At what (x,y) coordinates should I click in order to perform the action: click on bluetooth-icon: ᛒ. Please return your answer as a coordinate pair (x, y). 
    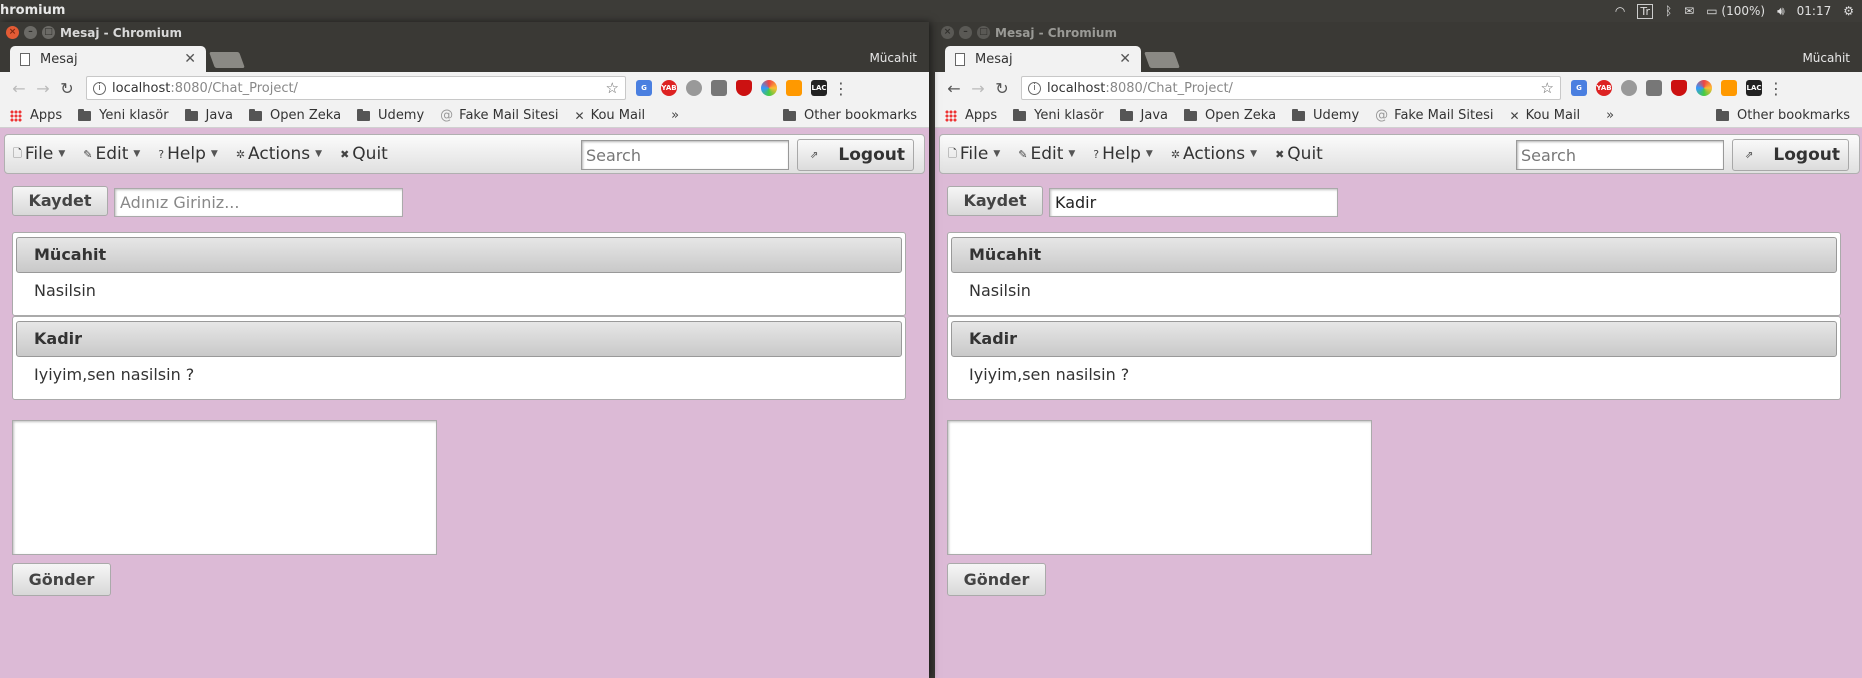
    Looking at the image, I should click on (1668, 11).